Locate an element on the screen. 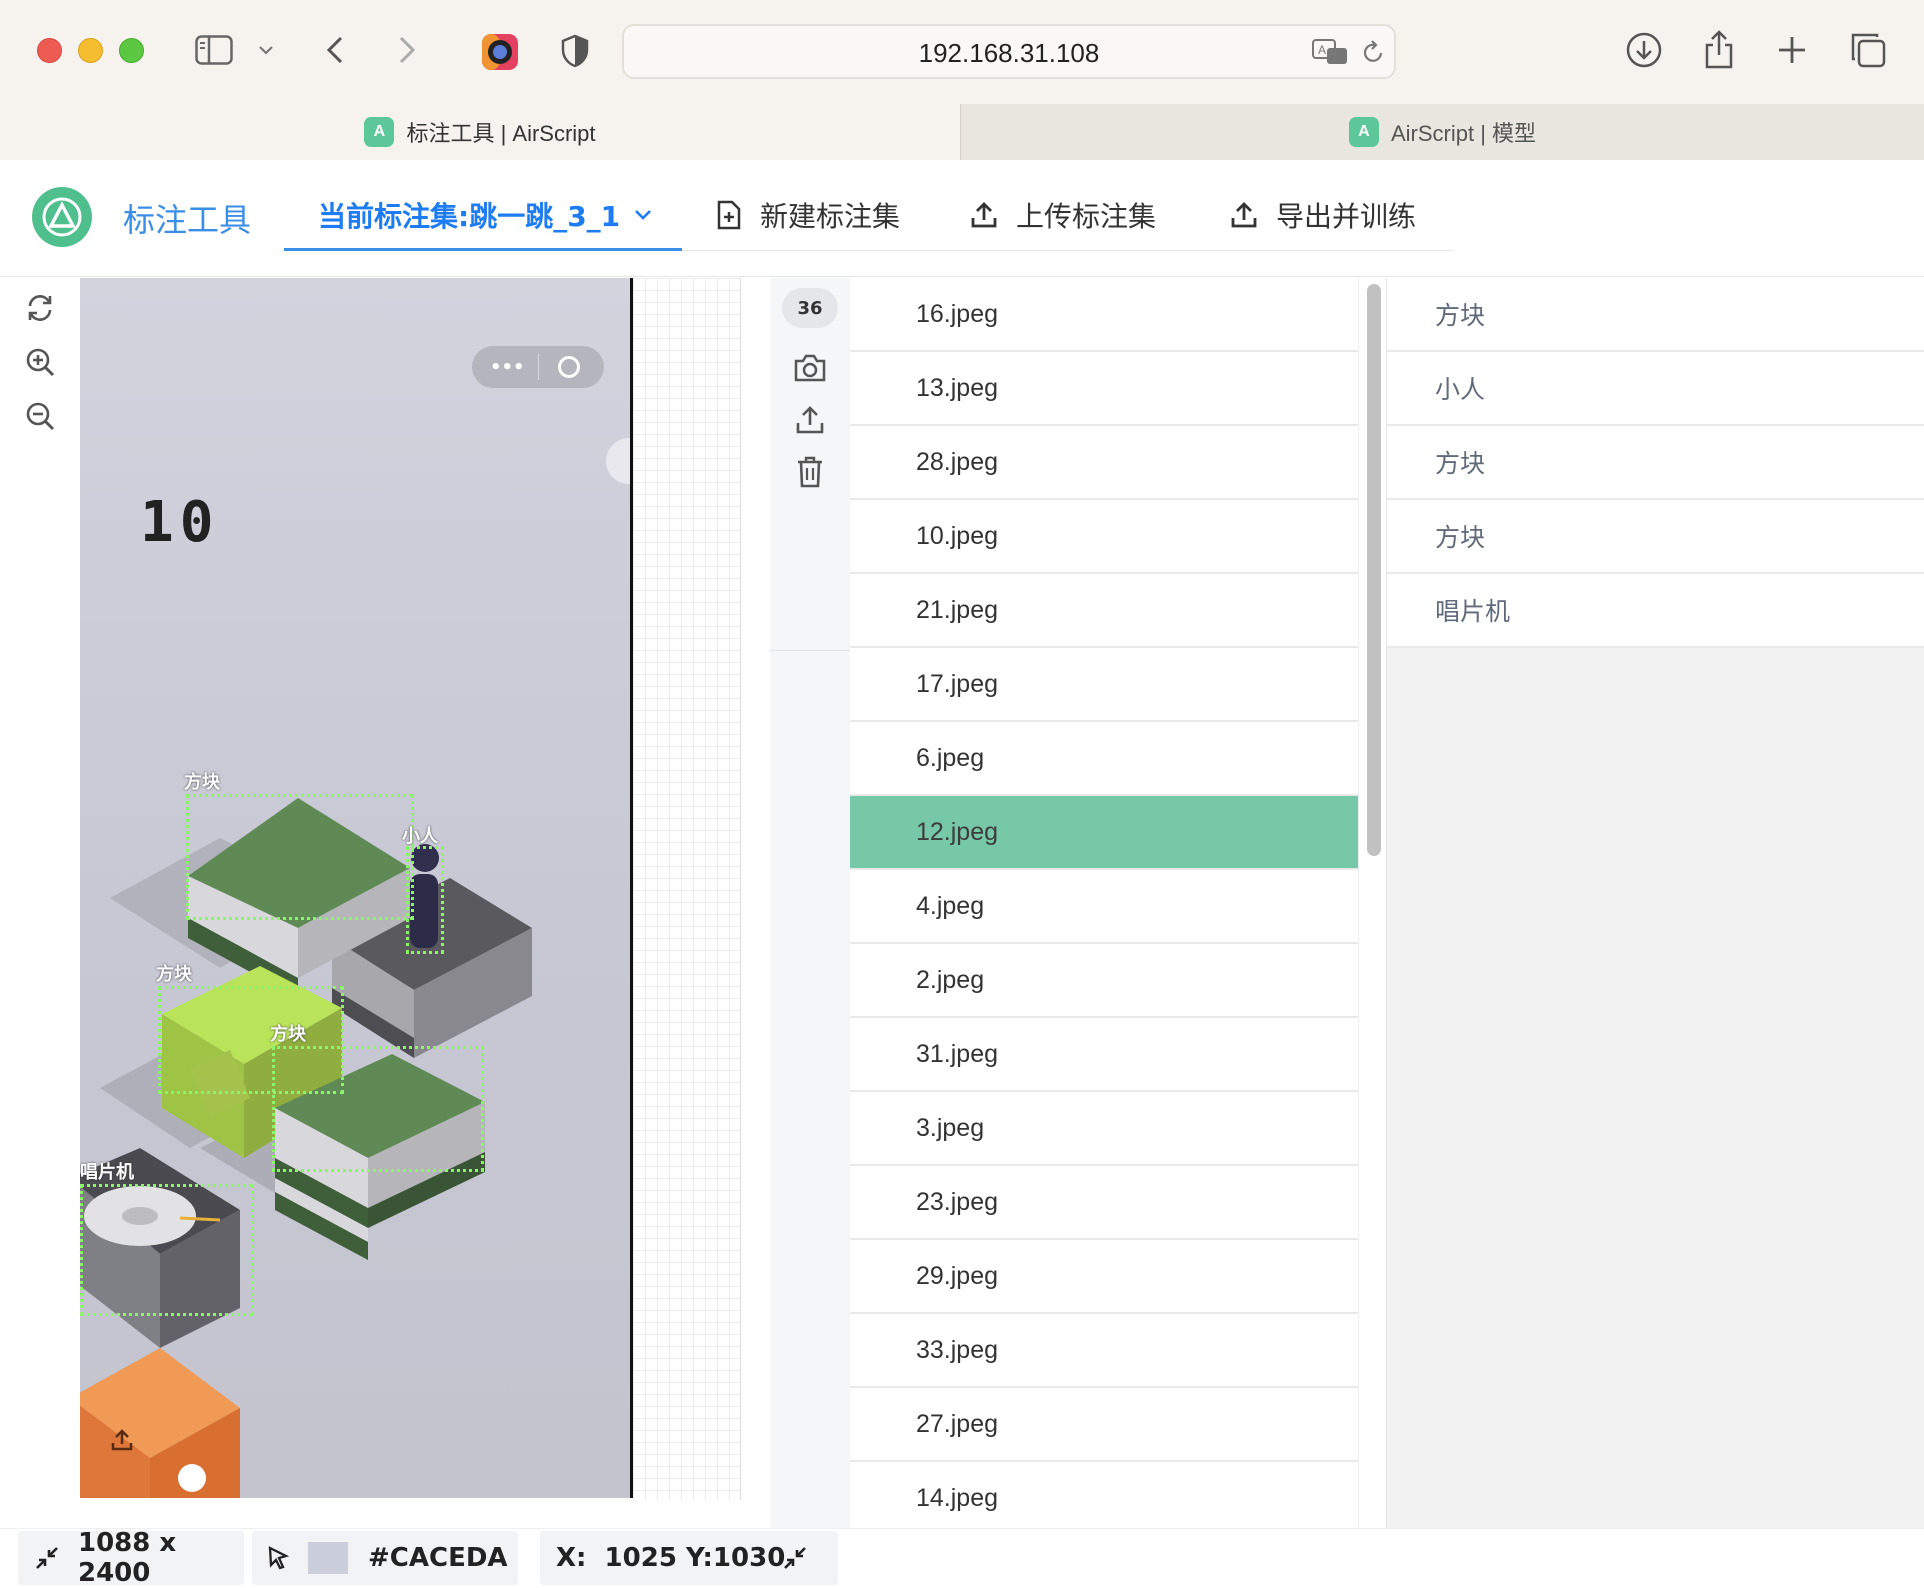 This screenshot has height=1588, width=1924. reset-view-icon is located at coordinates (40, 308).